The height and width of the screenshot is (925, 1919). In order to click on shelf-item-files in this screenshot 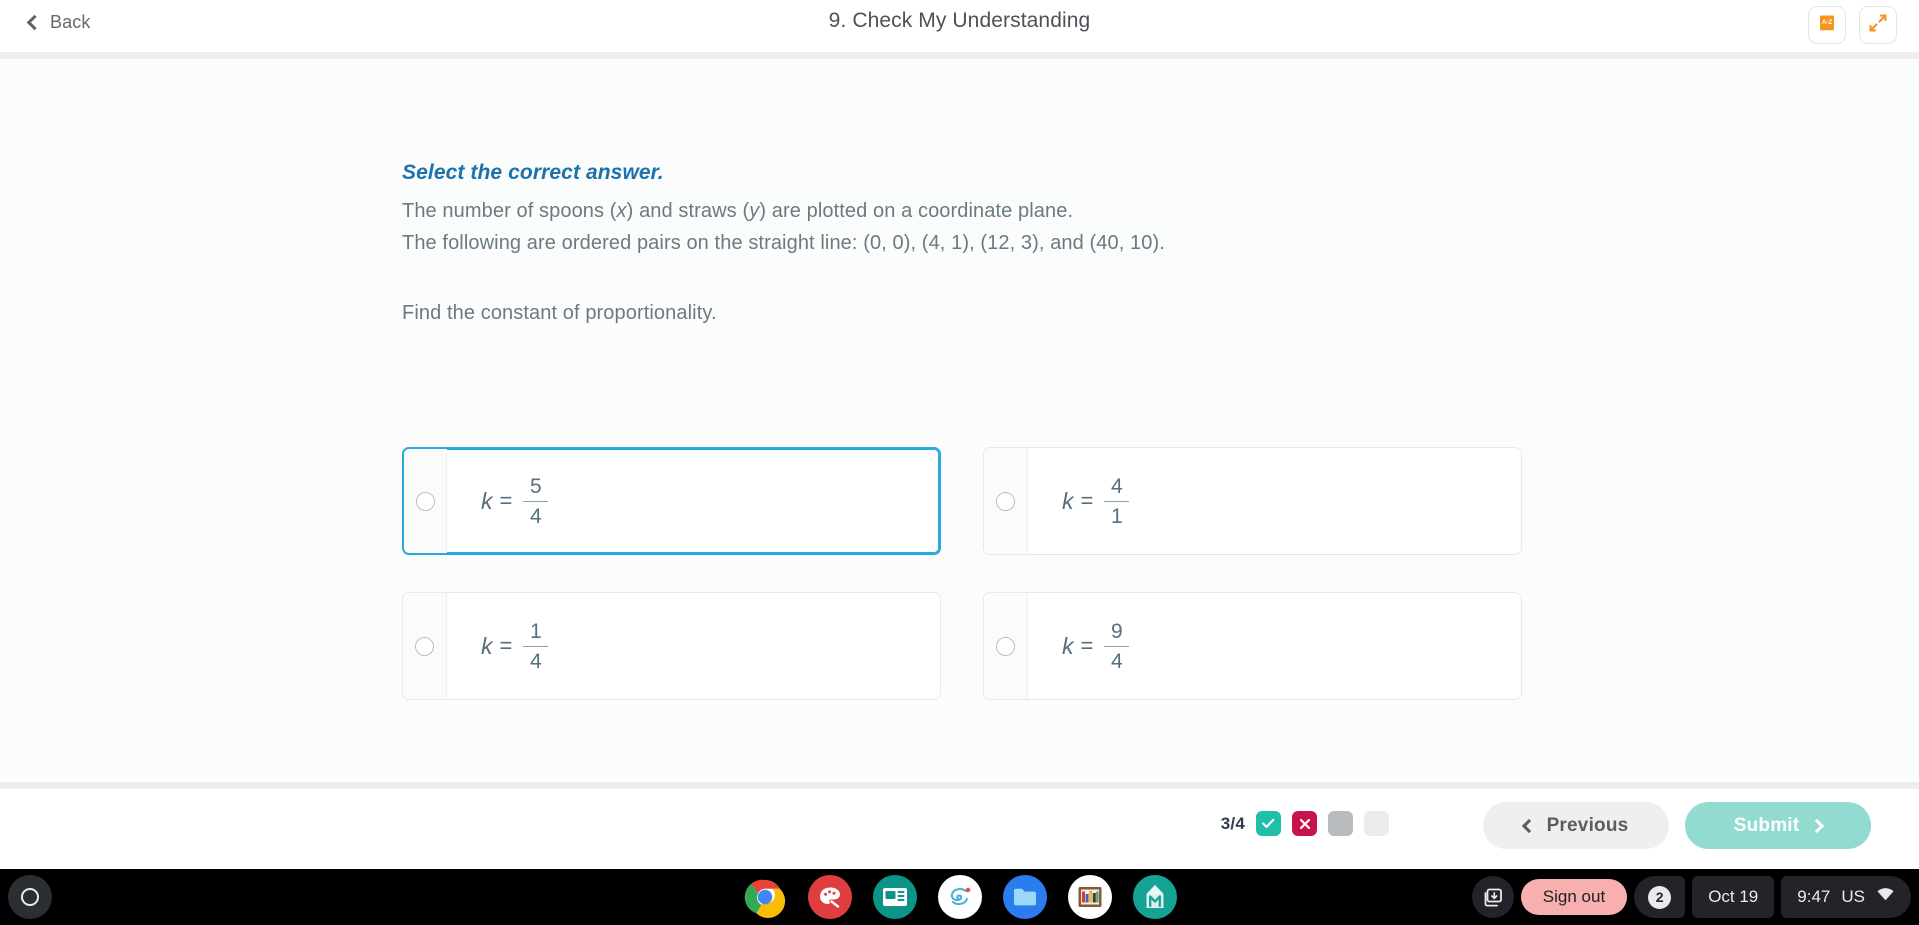, I will do `click(1024, 897)`.